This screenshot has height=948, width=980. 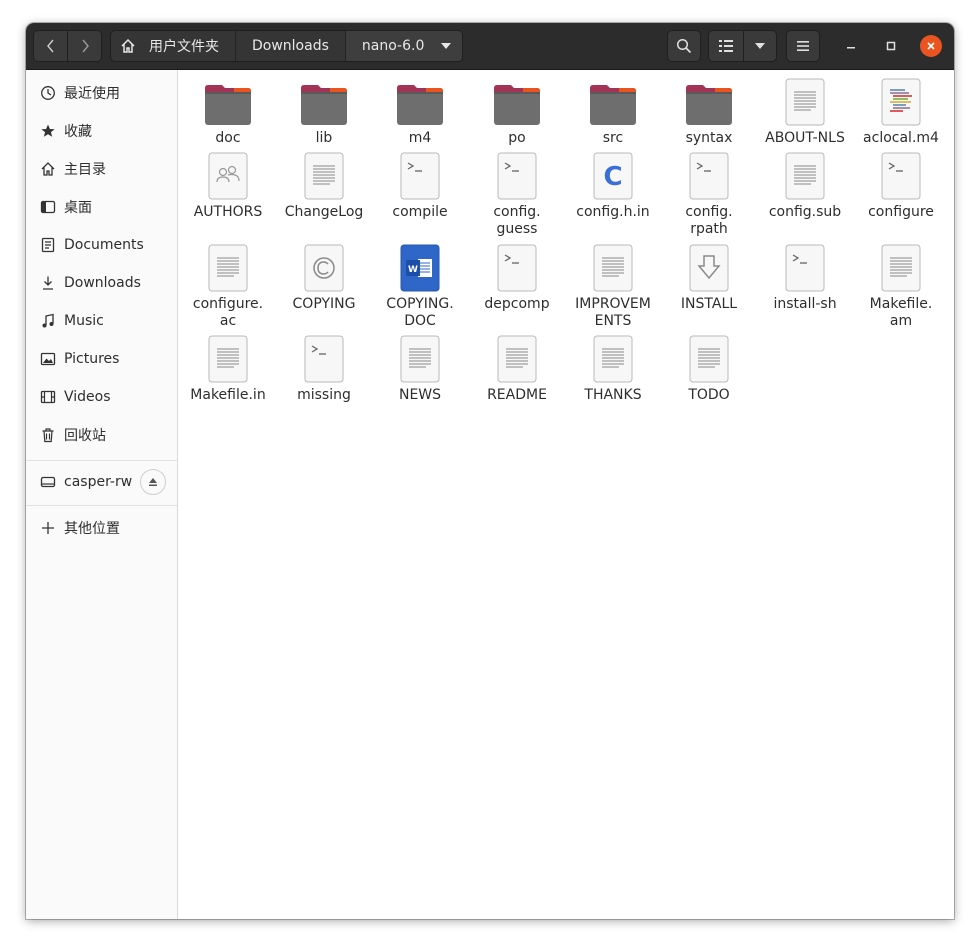 I want to click on file-item: install-sh, so click(x=805, y=277).